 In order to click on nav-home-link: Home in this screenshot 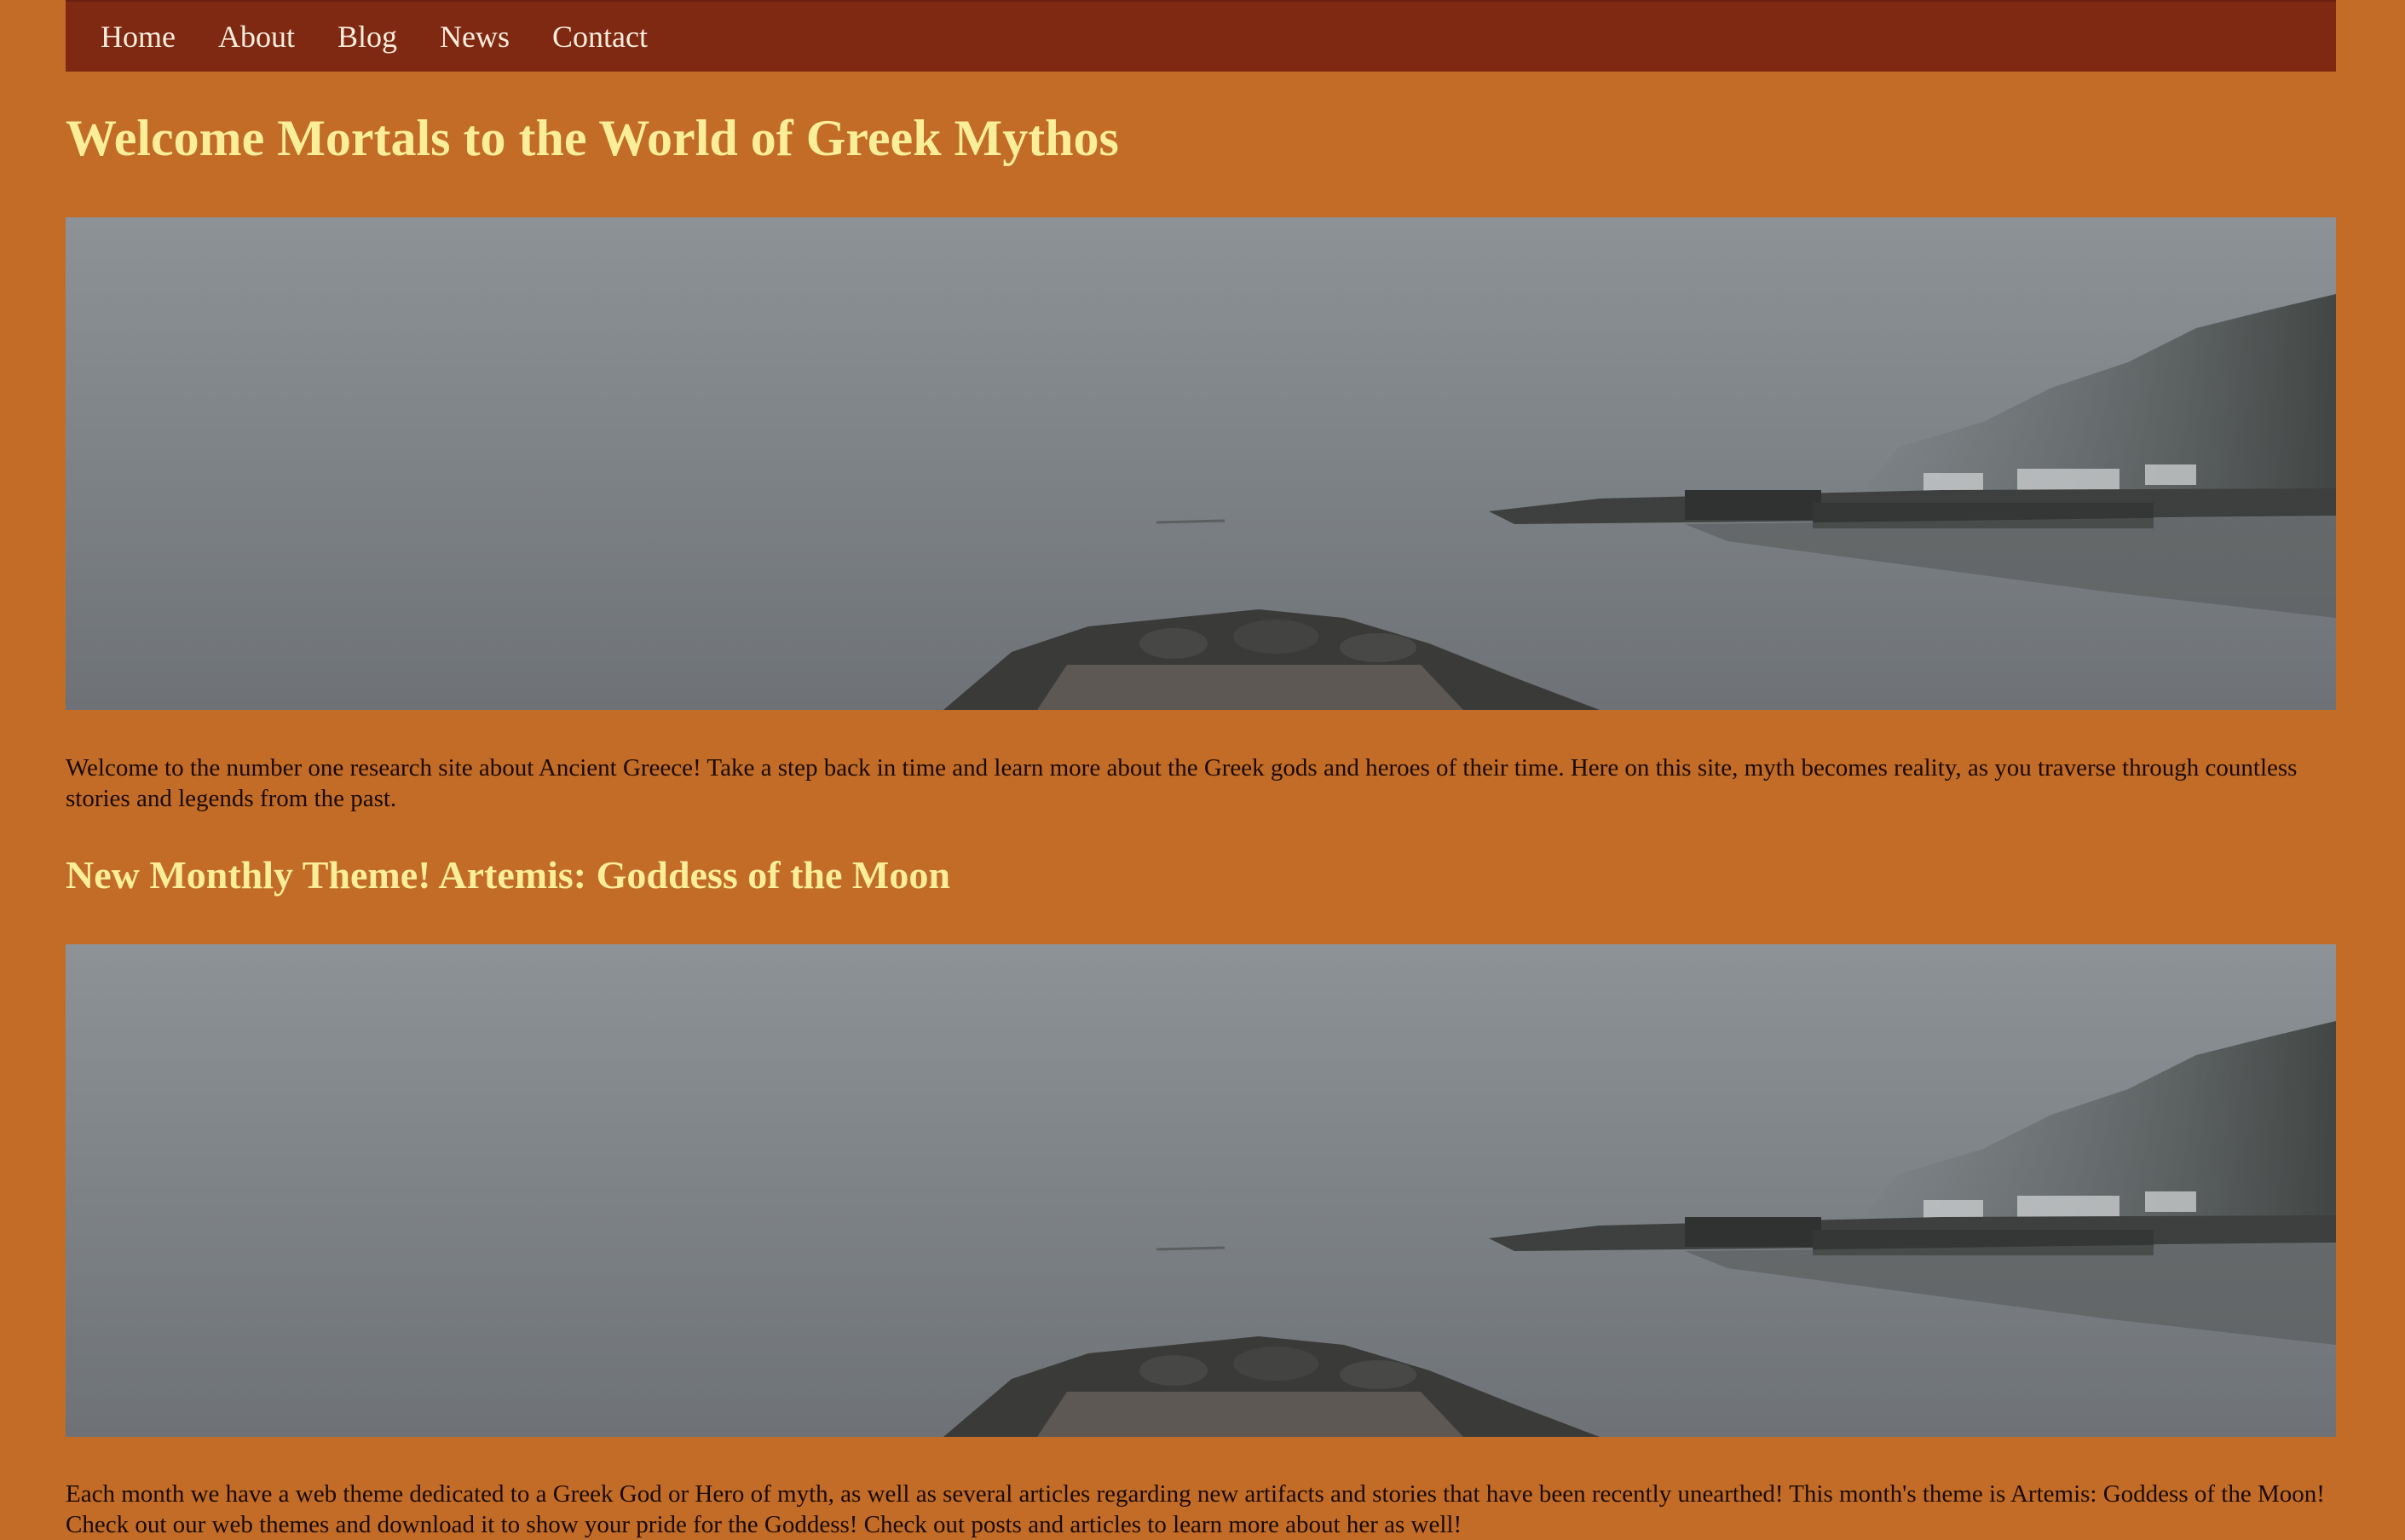, I will do `click(138, 37)`.